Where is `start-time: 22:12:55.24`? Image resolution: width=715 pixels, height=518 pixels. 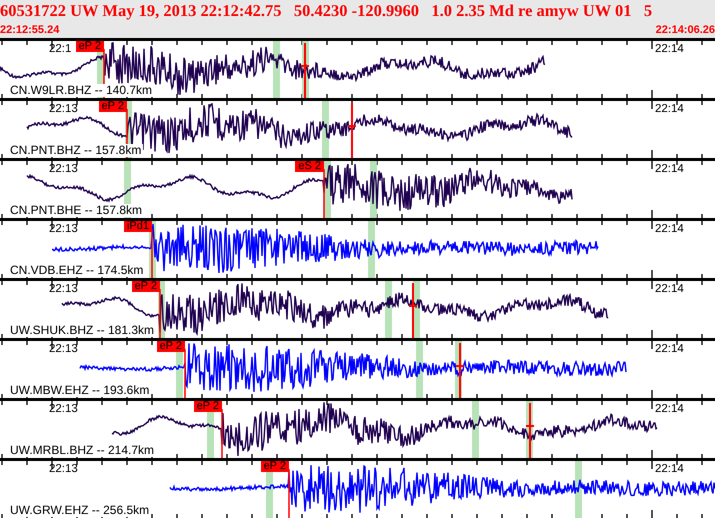 start-time: 22:12:55.24 is located at coordinates (30, 30).